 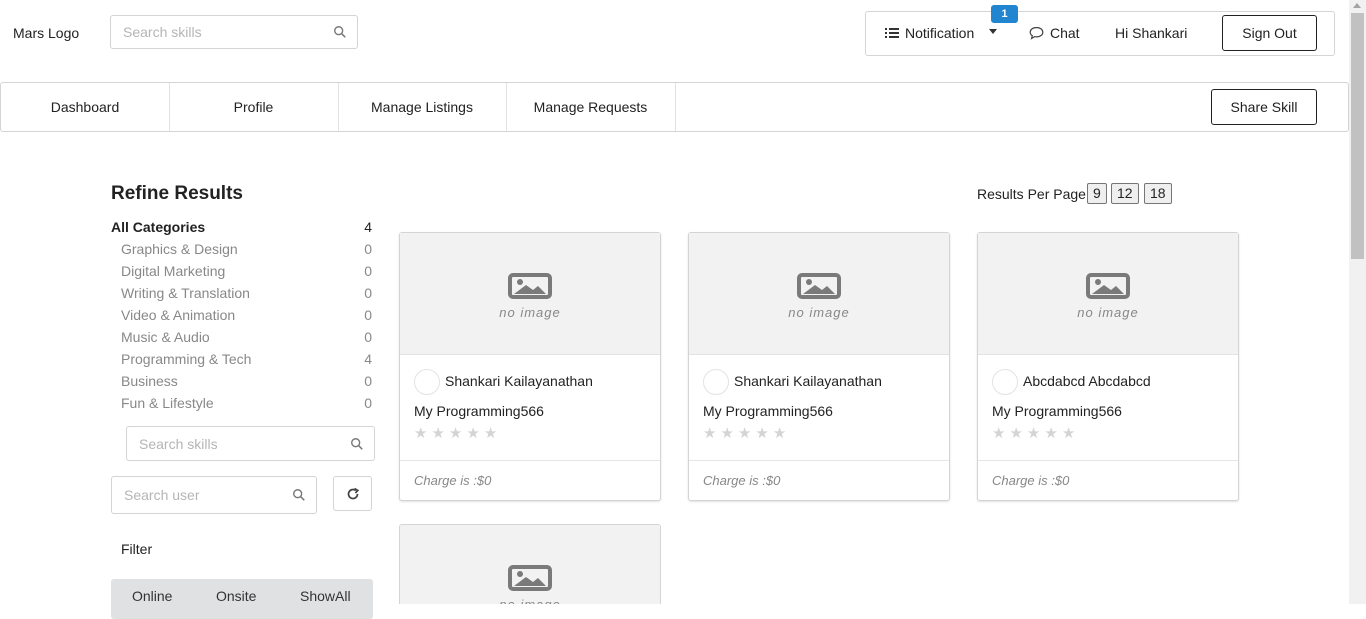 What do you see at coordinates (137, 549) in the screenshot?
I see `filter-label: Filter` at bounding box center [137, 549].